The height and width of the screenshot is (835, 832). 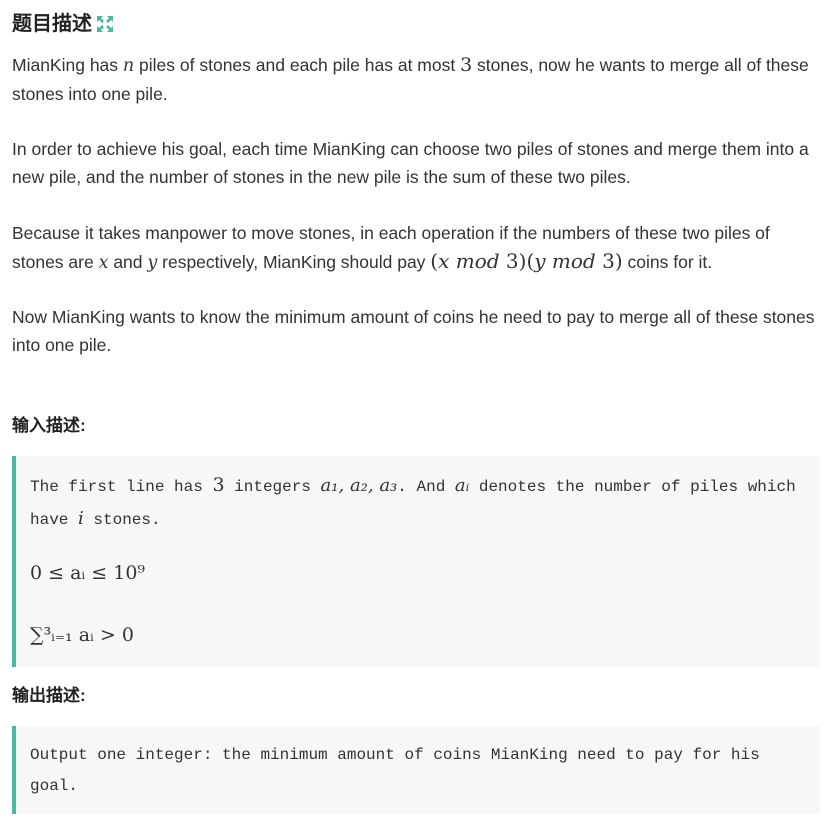 I want to click on description-title-row: 题目描述, so click(x=63, y=24).